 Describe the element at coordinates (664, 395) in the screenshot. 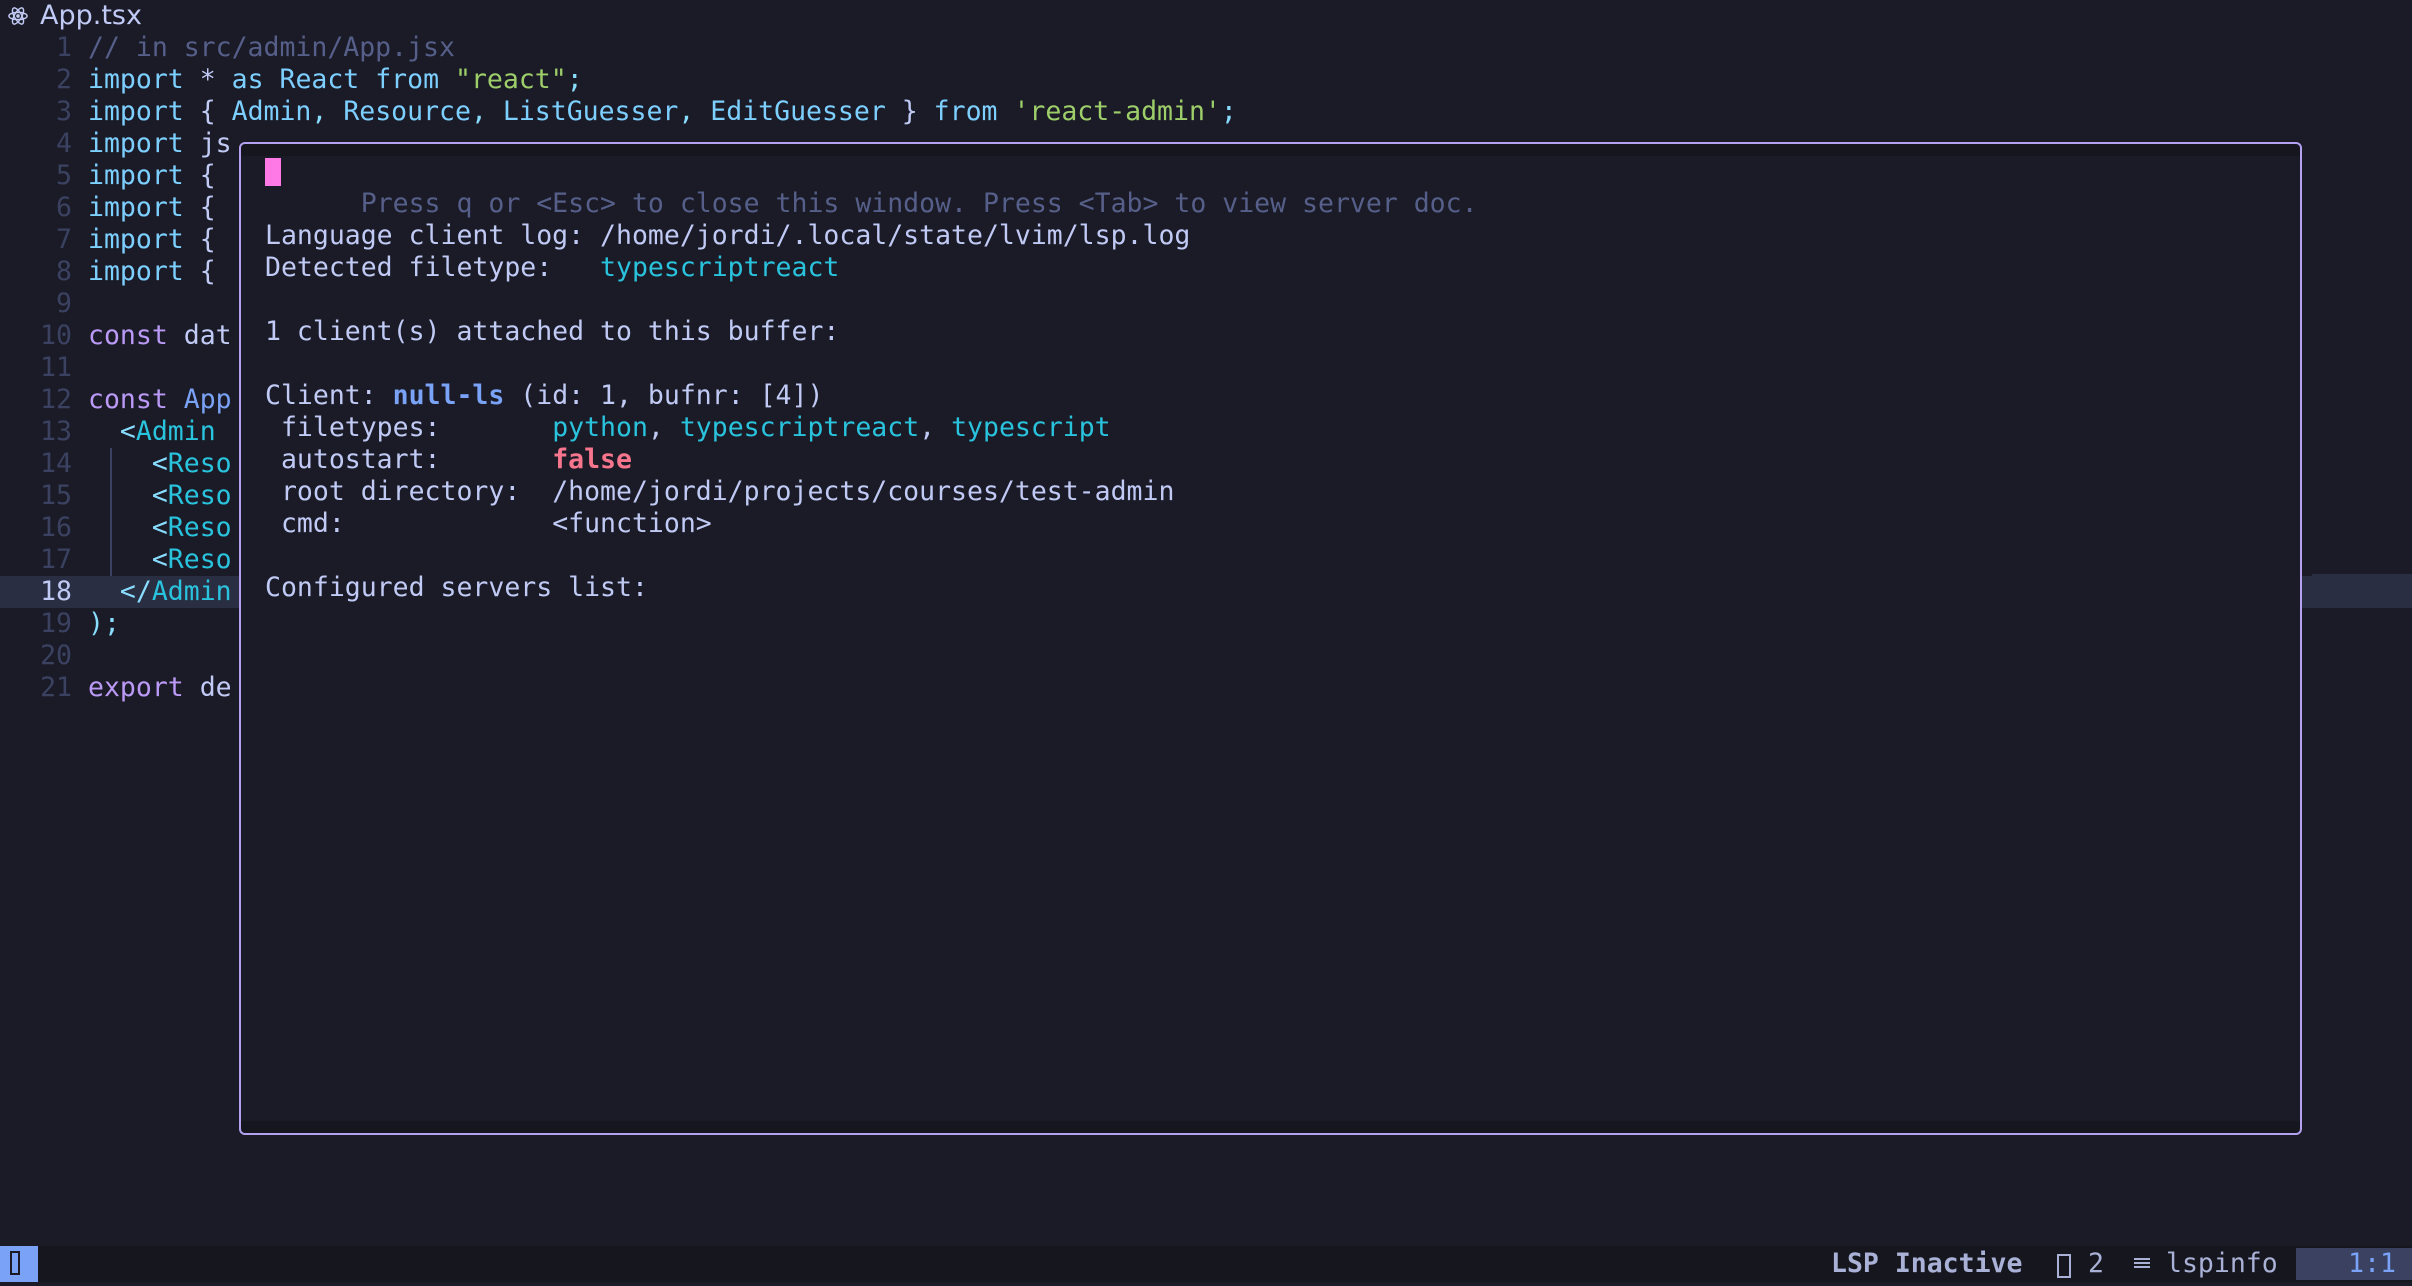

I see `client-meta: (id: 1, bufnr: [4])` at that location.